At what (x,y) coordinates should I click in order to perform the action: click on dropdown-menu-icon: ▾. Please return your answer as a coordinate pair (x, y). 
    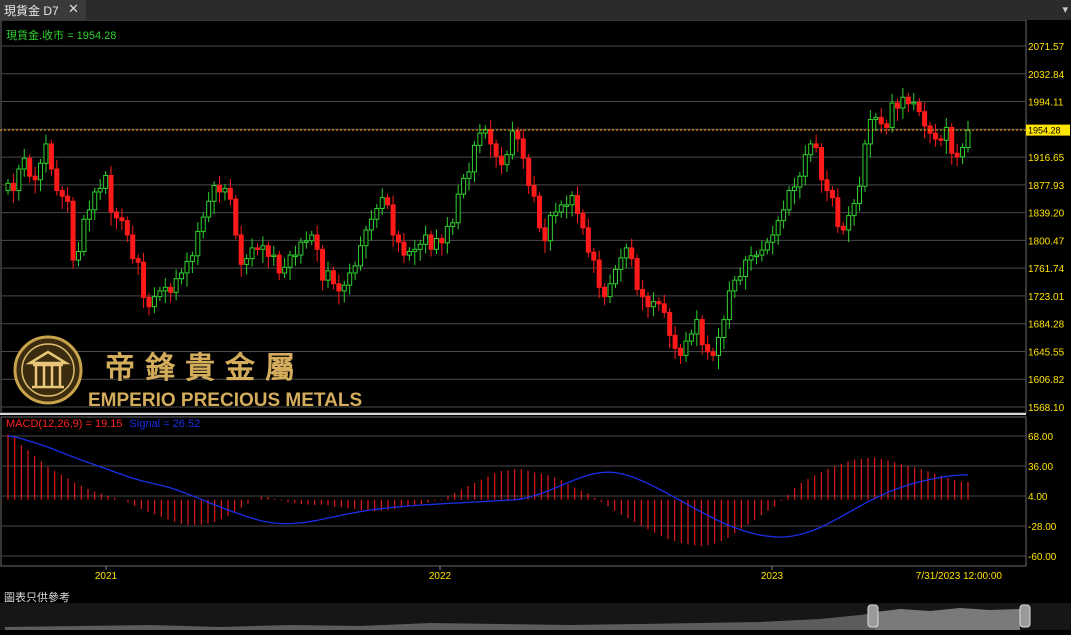
    Looking at the image, I should click on (1065, 9).